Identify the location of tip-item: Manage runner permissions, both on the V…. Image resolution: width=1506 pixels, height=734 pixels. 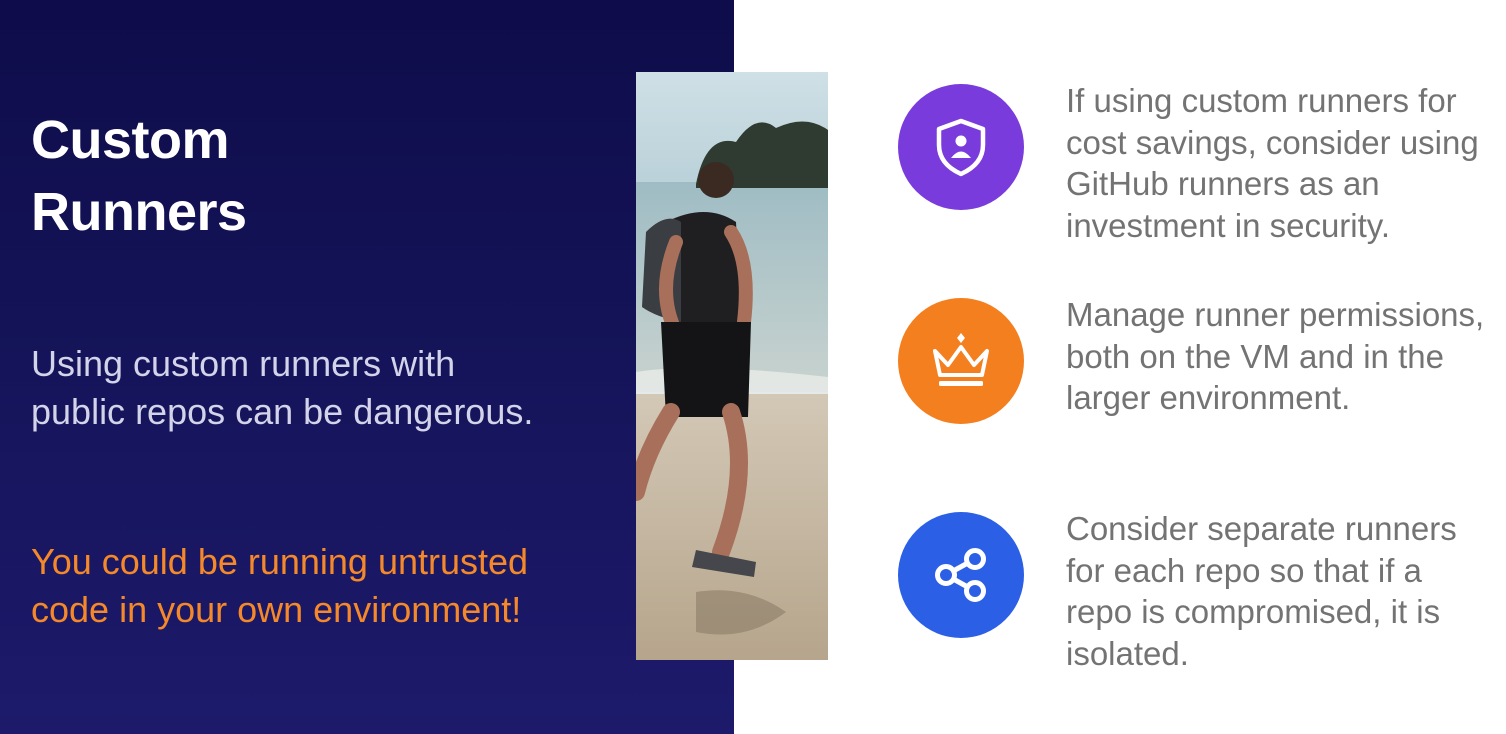
(1193, 377).